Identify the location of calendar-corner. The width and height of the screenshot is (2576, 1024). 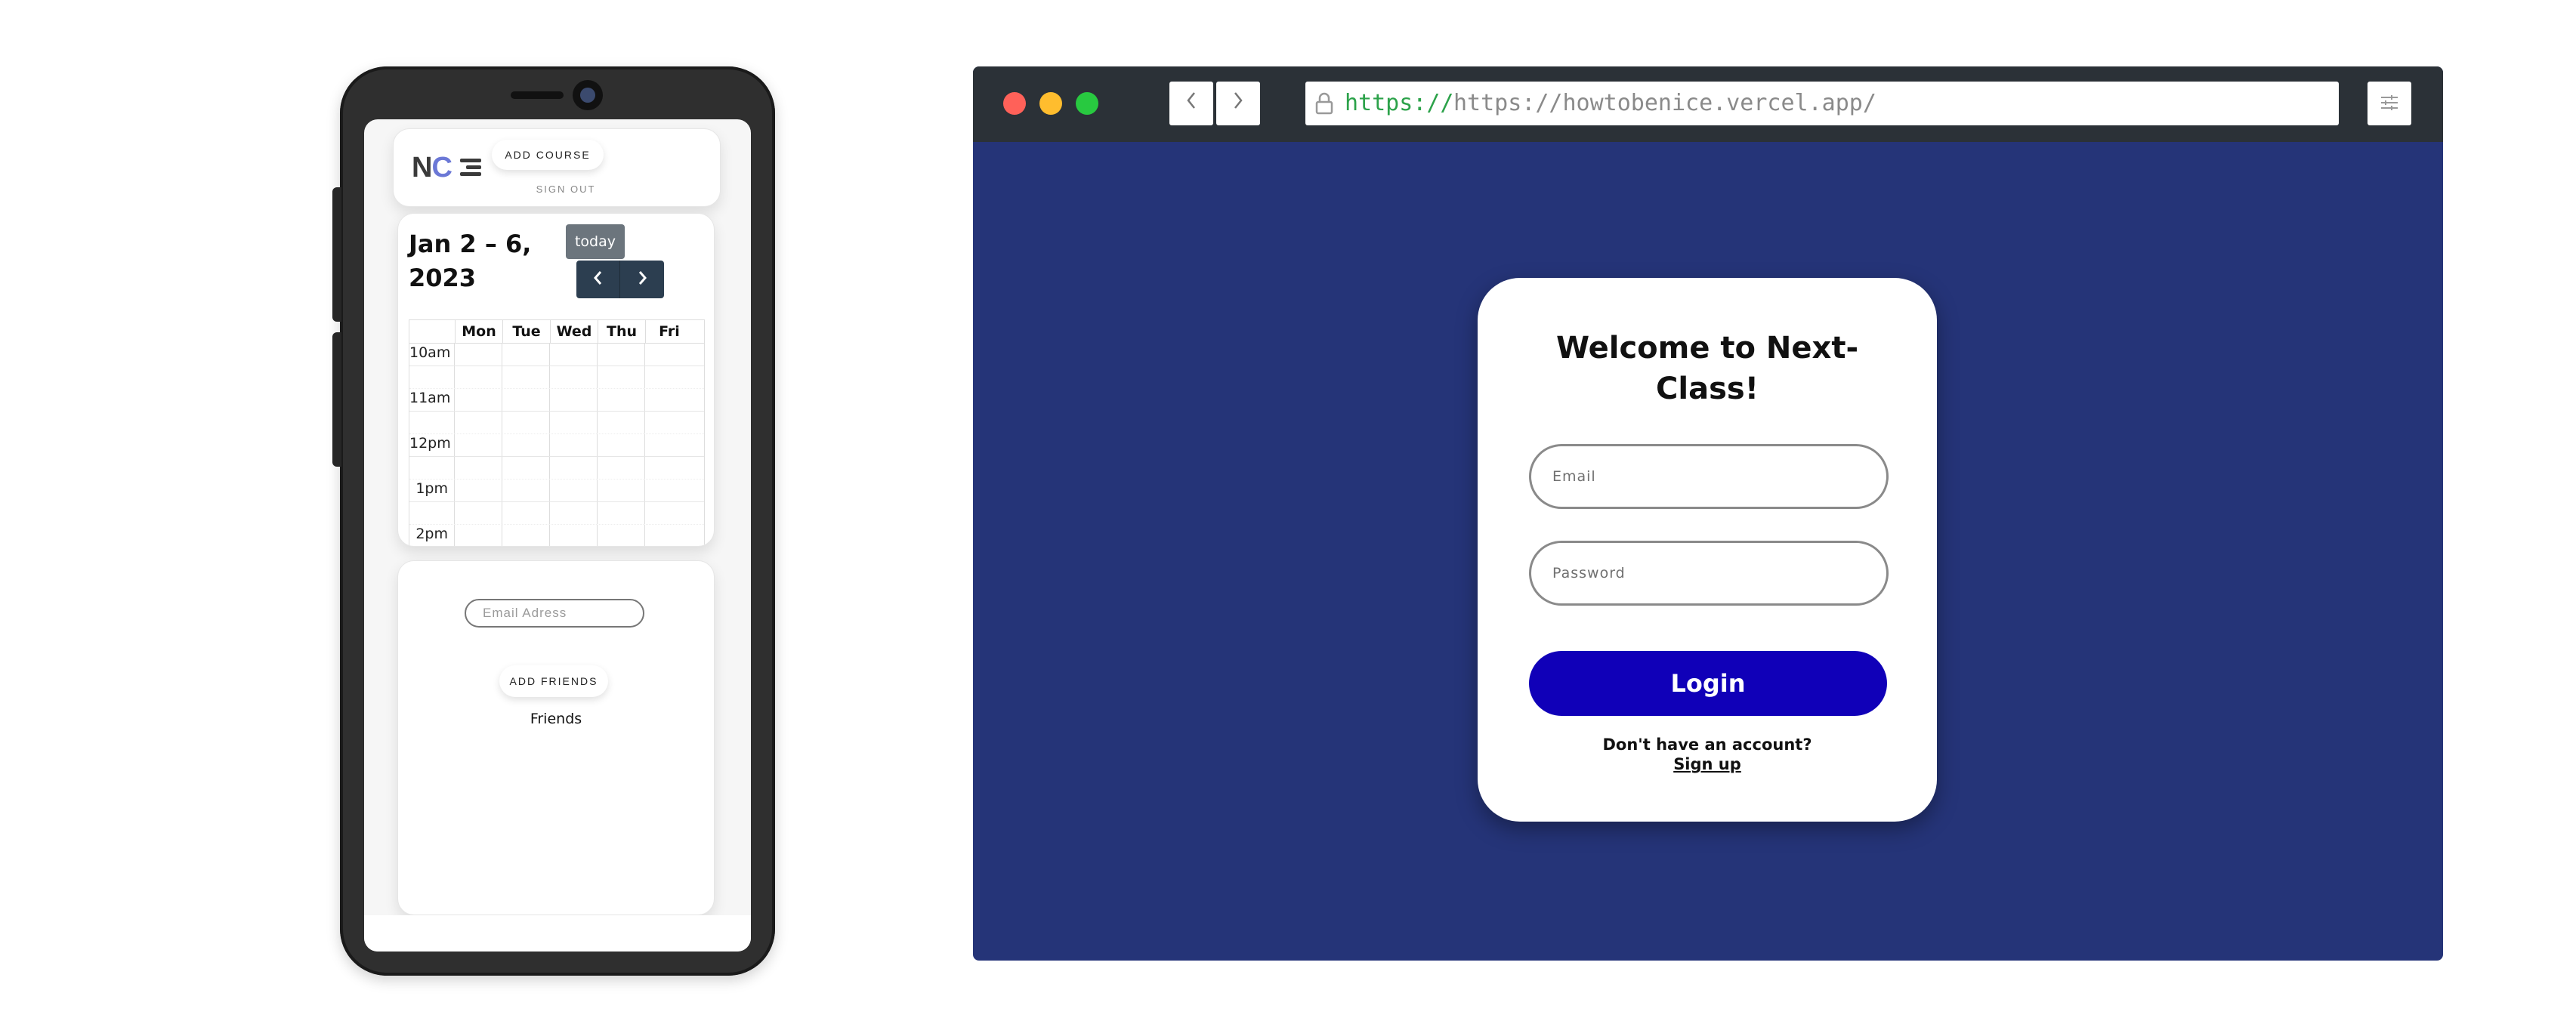
(432, 331).